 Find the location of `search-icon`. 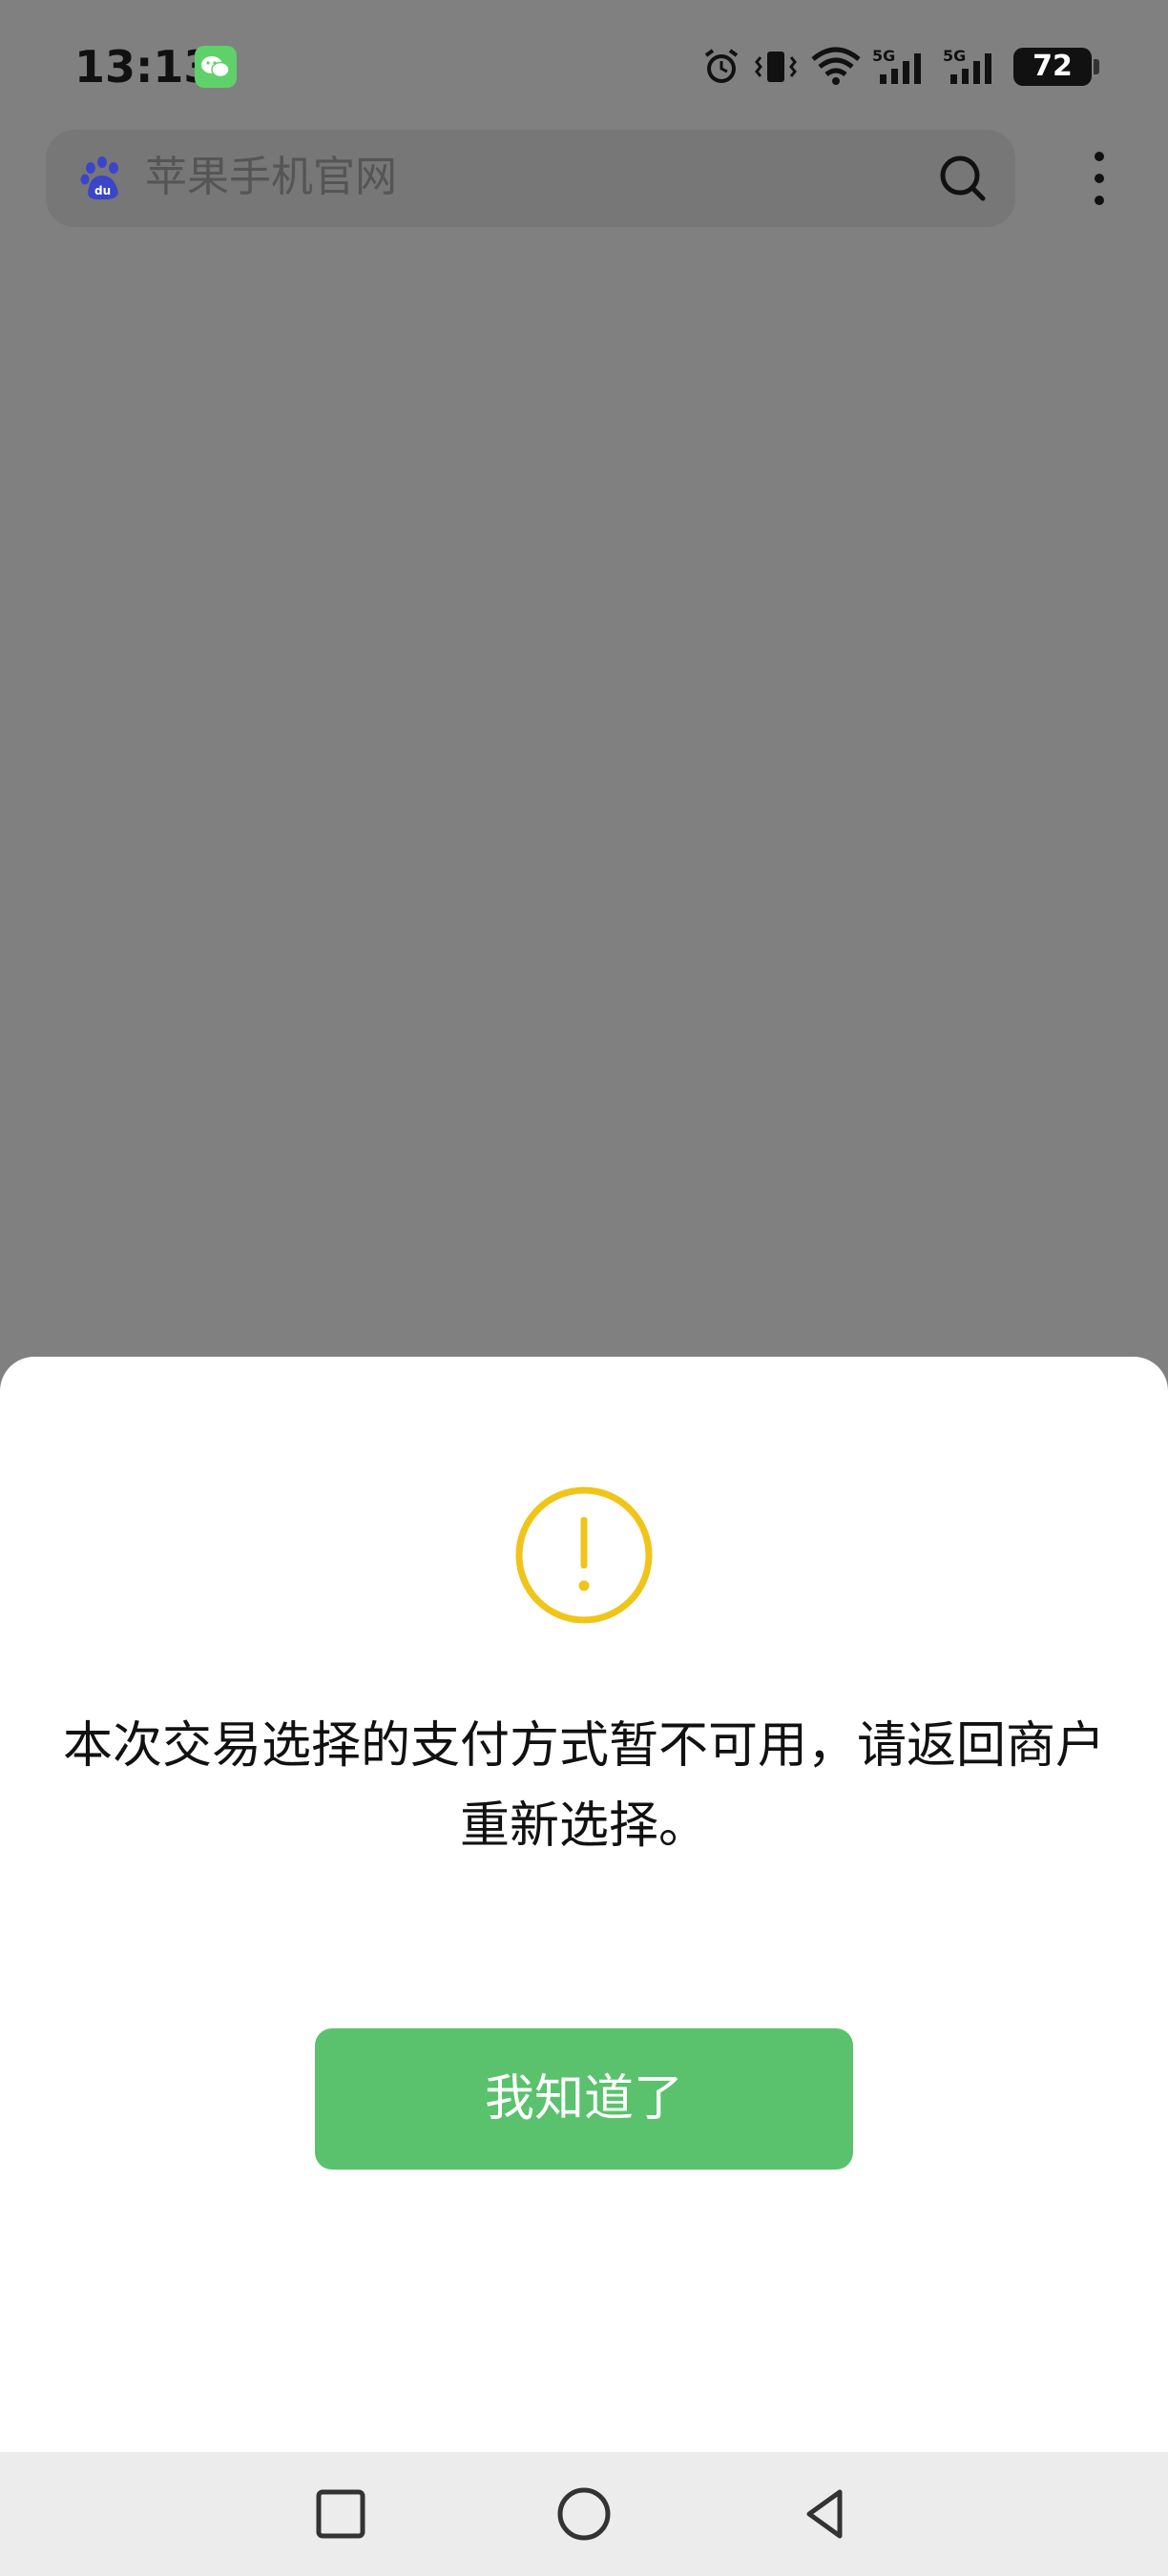

search-icon is located at coordinates (963, 178).